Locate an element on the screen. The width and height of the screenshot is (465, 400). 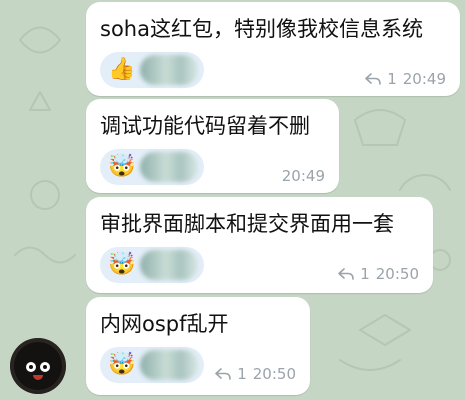
message-text: 内网ospf乱开 is located at coordinates (164, 324).